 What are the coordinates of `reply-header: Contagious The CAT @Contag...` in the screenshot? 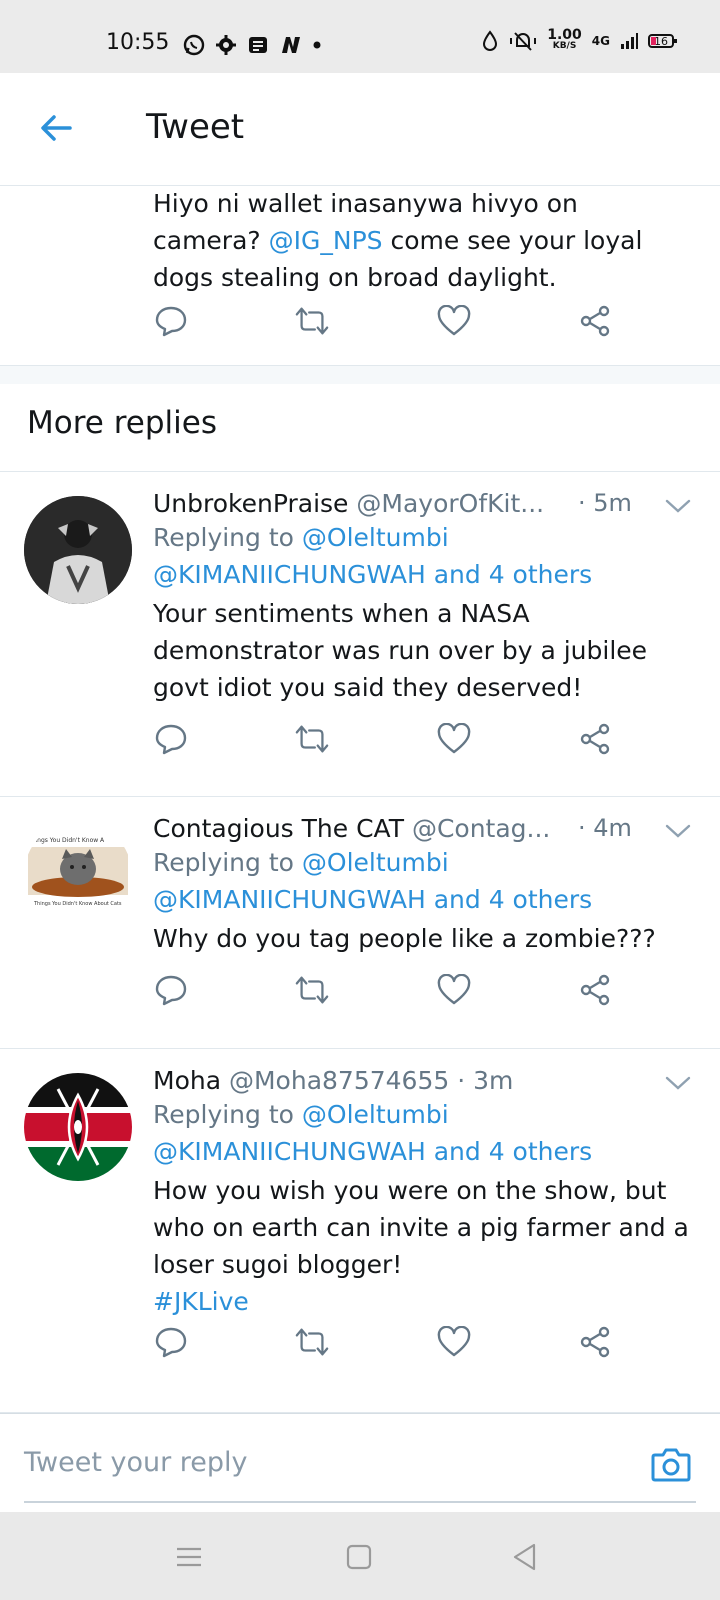 It's located at (393, 828).